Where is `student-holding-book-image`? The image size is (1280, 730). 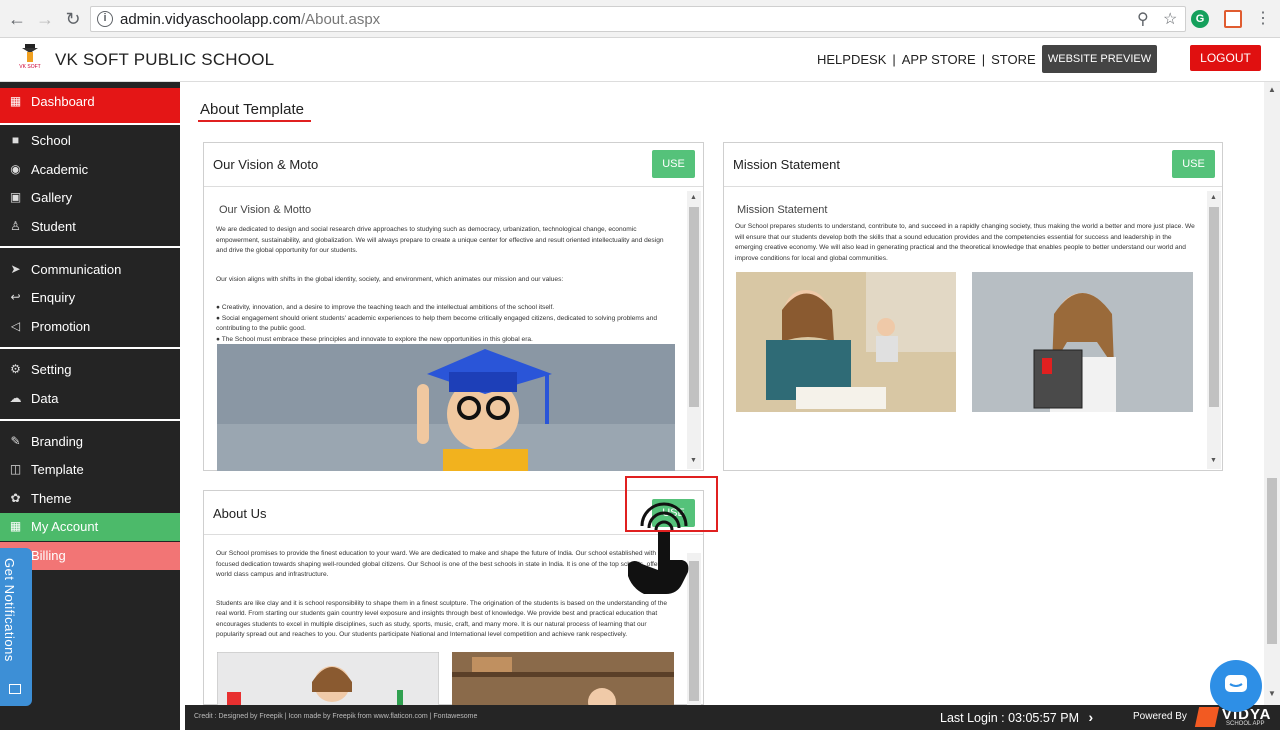
student-holding-book-image is located at coordinates (1082, 342).